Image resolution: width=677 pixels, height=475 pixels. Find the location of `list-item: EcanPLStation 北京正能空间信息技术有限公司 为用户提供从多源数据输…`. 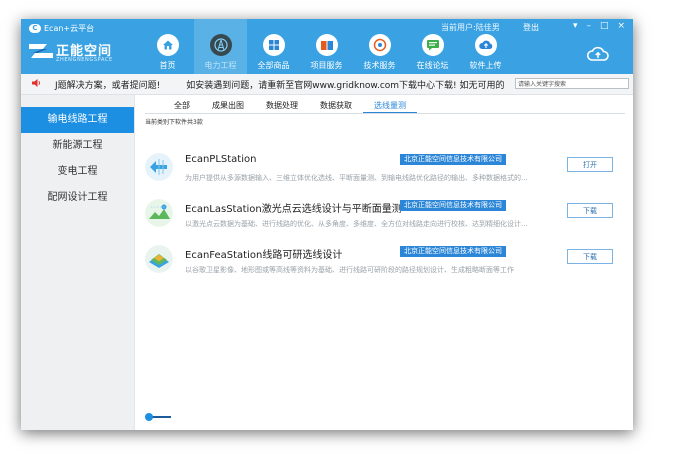

list-item: EcanPLStation 北京正能空间信息技术有限公司 为用户提供从多源数据输… is located at coordinates (384, 173).